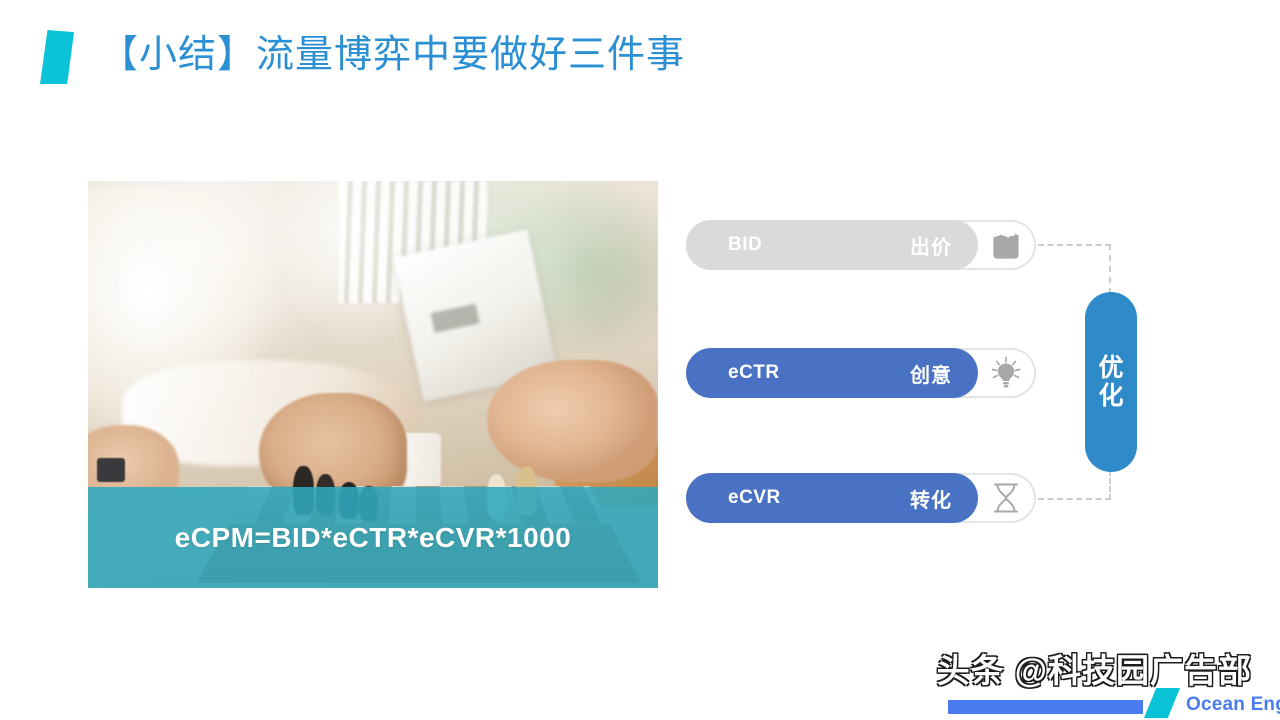  Describe the element at coordinates (1110, 485) in the screenshot. I see `connector-ecvr-vertical` at that location.